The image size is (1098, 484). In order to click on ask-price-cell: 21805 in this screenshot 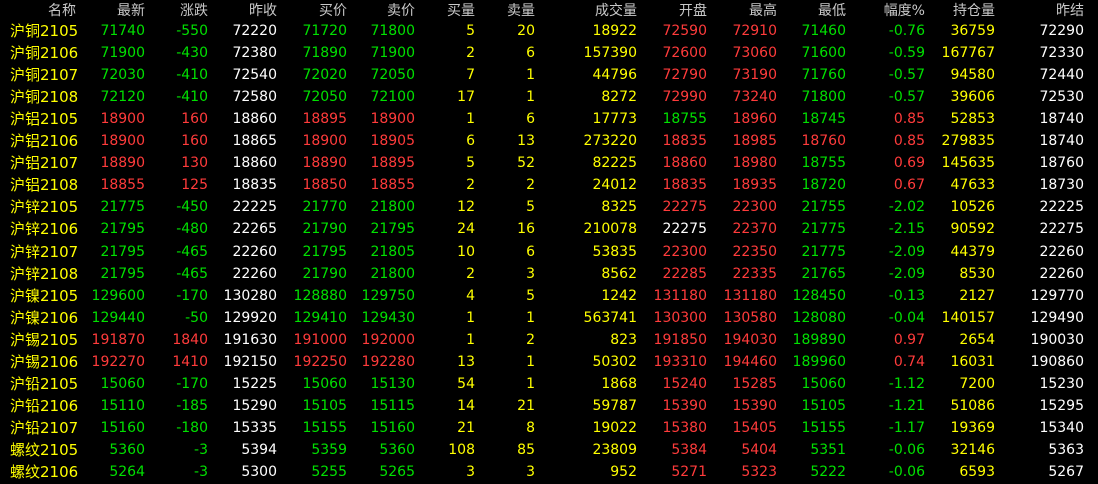, I will do `click(392, 251)`.